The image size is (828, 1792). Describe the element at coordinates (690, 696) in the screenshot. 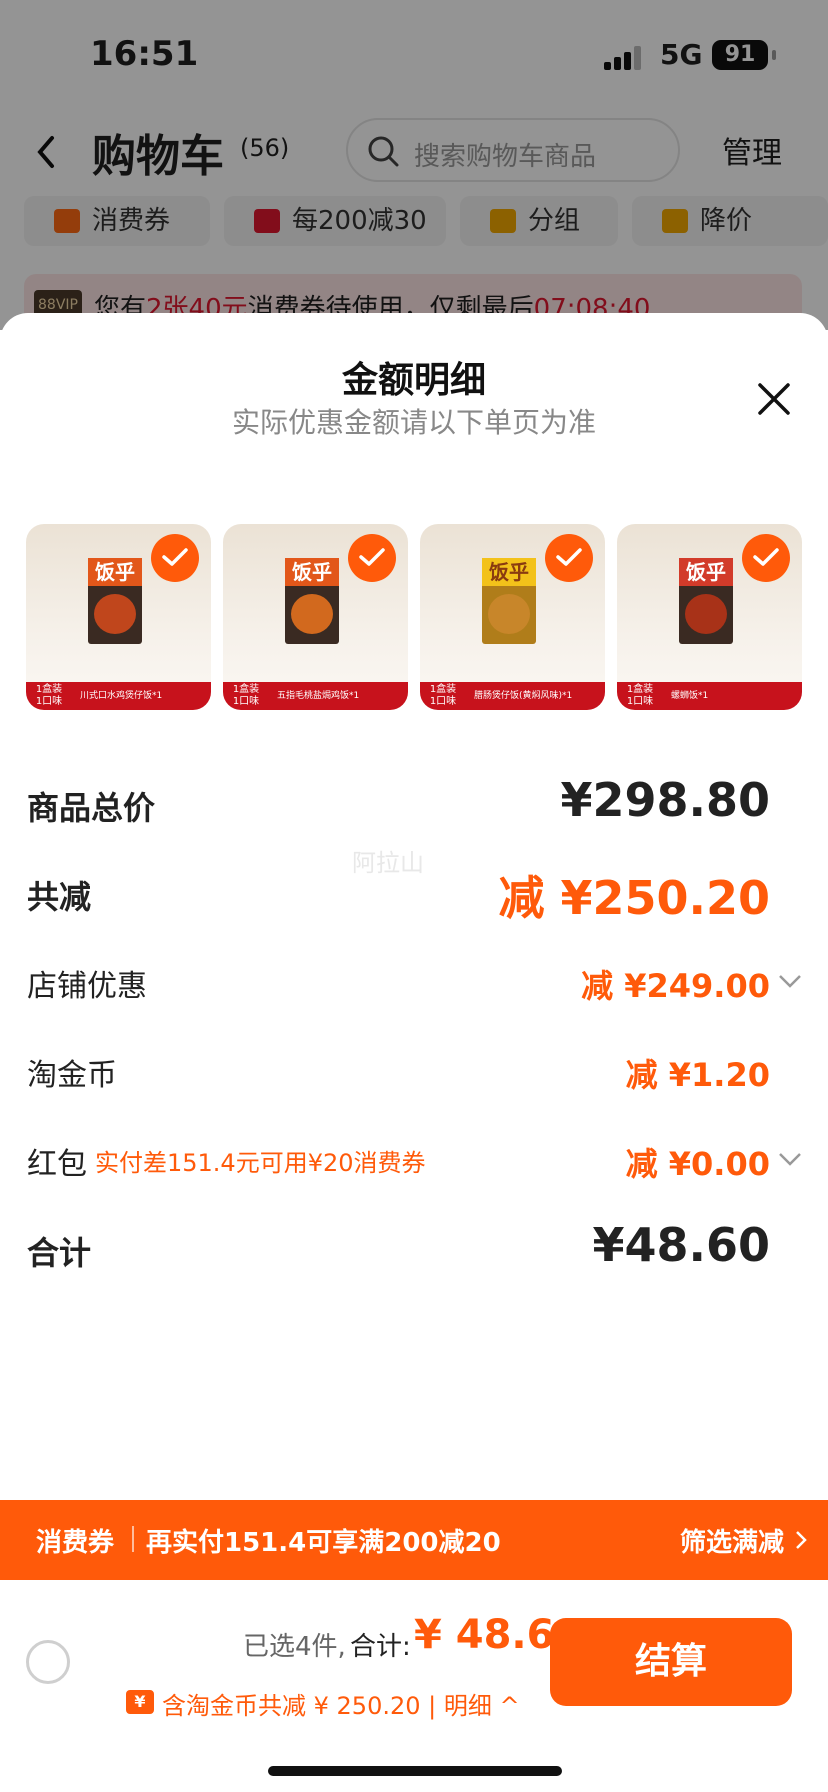

I see `product-name: 螺蛳饭*1` at that location.